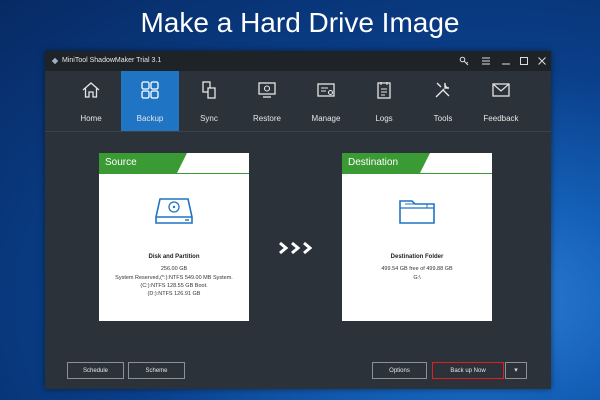 The height and width of the screenshot is (400, 600). What do you see at coordinates (91, 118) in the screenshot?
I see `nav-home-label: Home` at bounding box center [91, 118].